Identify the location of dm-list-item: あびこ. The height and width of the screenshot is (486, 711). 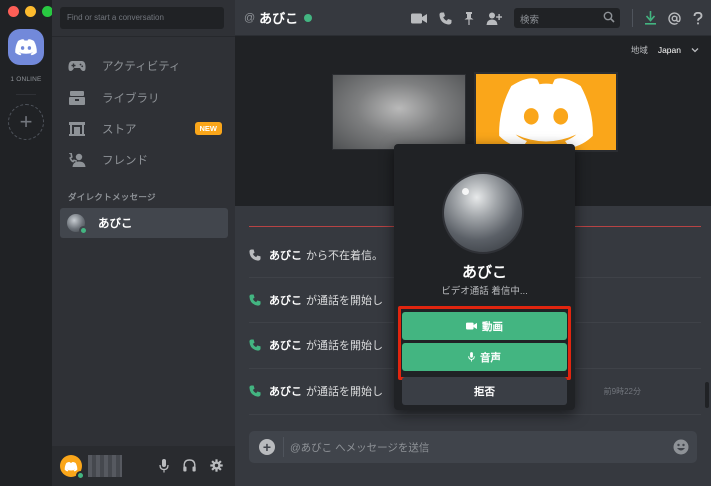
(144, 223).